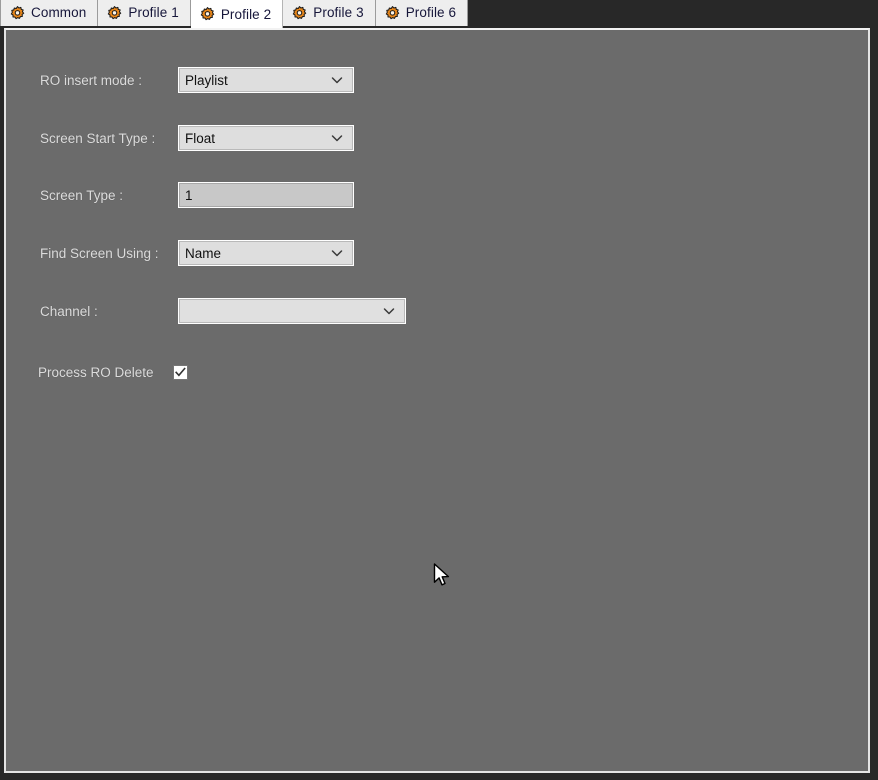 This screenshot has height=780, width=878. I want to click on field-row-screen-start-type: Screen Start Type : Float, so click(437, 139).